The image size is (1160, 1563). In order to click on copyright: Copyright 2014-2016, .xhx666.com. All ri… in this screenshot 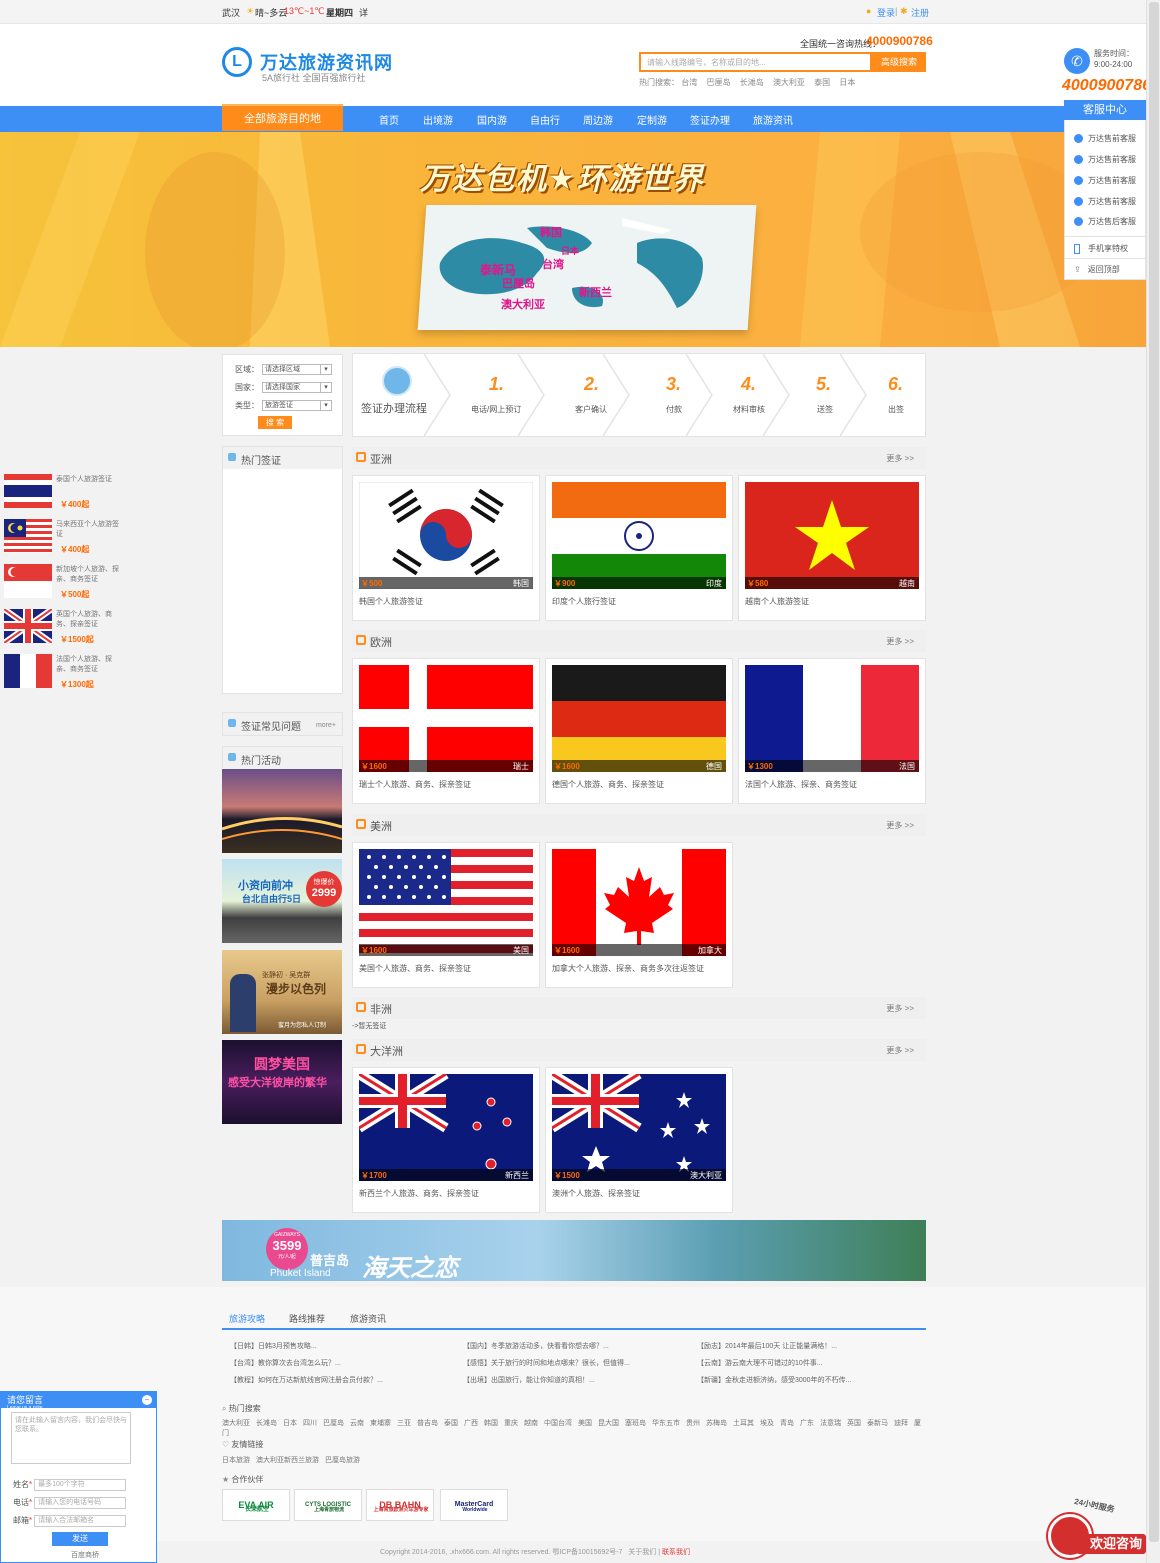, I will do `click(535, 1552)`.